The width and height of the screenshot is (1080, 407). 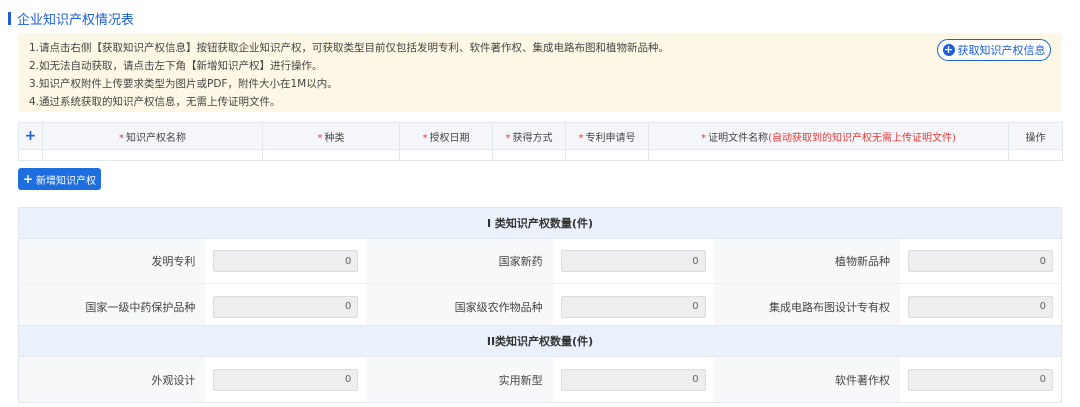 What do you see at coordinates (806, 306) in the screenshot?
I see `field-label: 集成电路布图设计专有权` at bounding box center [806, 306].